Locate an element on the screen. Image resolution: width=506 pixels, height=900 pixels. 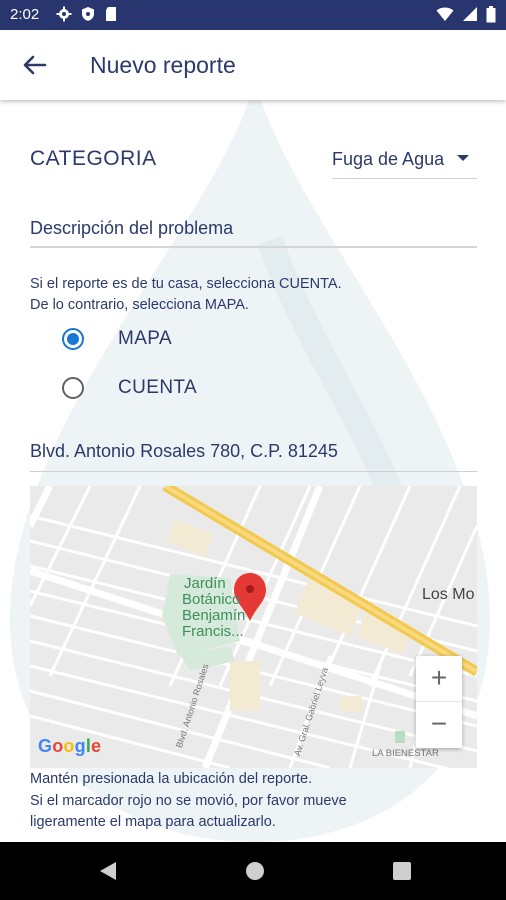
zoom-out-button: − is located at coordinates (439, 725).